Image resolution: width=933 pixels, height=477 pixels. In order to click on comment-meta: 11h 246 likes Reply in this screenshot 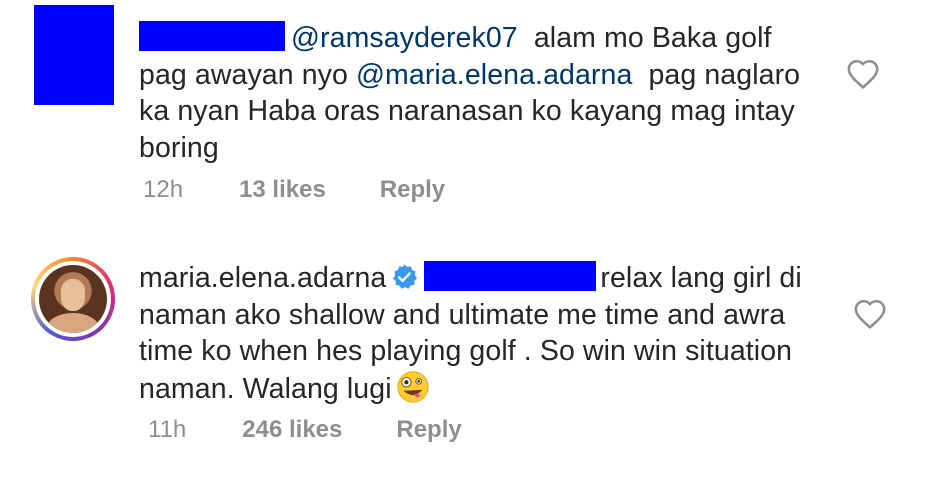, I will do `click(305, 430)`.